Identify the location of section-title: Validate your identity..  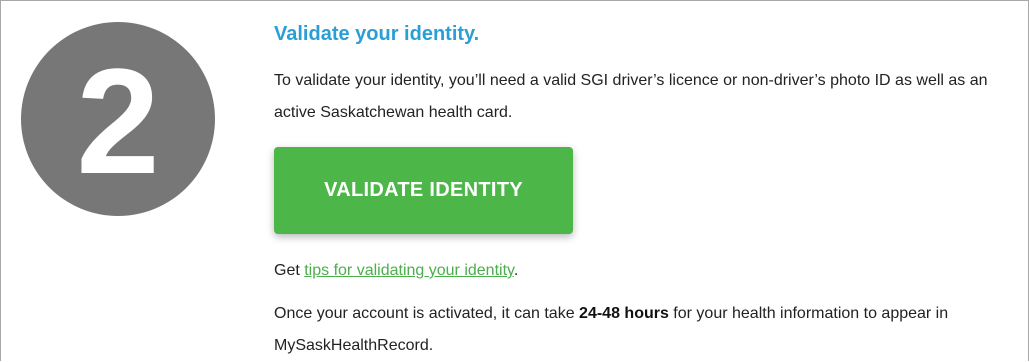
(377, 34).